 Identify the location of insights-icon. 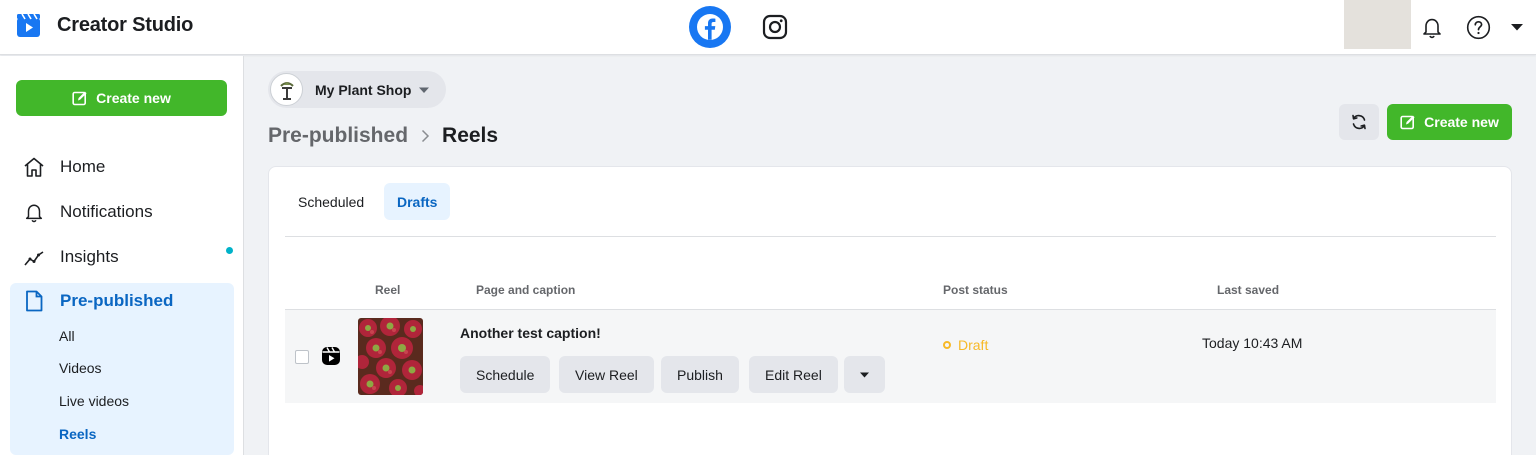
(34, 257).